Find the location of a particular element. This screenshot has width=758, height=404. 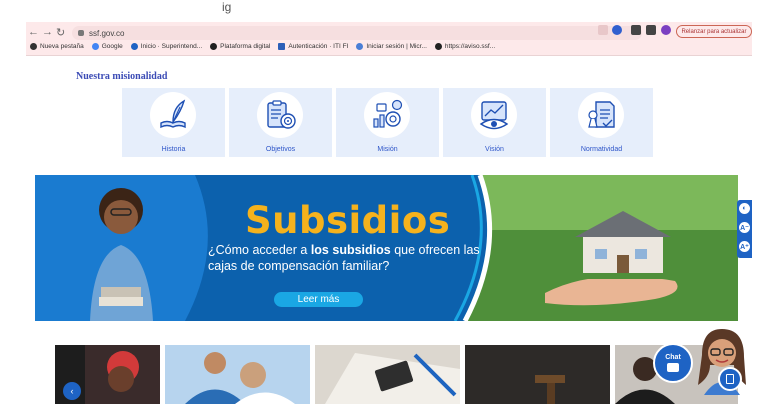

card-vision: Visión is located at coordinates (494, 122).